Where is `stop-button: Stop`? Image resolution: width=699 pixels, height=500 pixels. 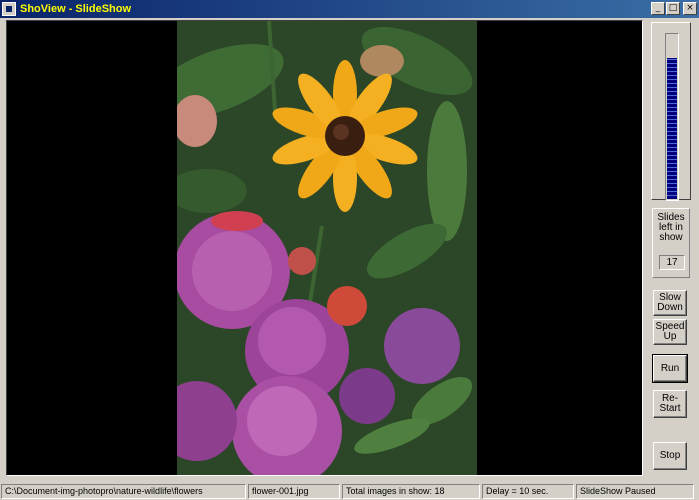
stop-button: Stop is located at coordinates (670, 456).